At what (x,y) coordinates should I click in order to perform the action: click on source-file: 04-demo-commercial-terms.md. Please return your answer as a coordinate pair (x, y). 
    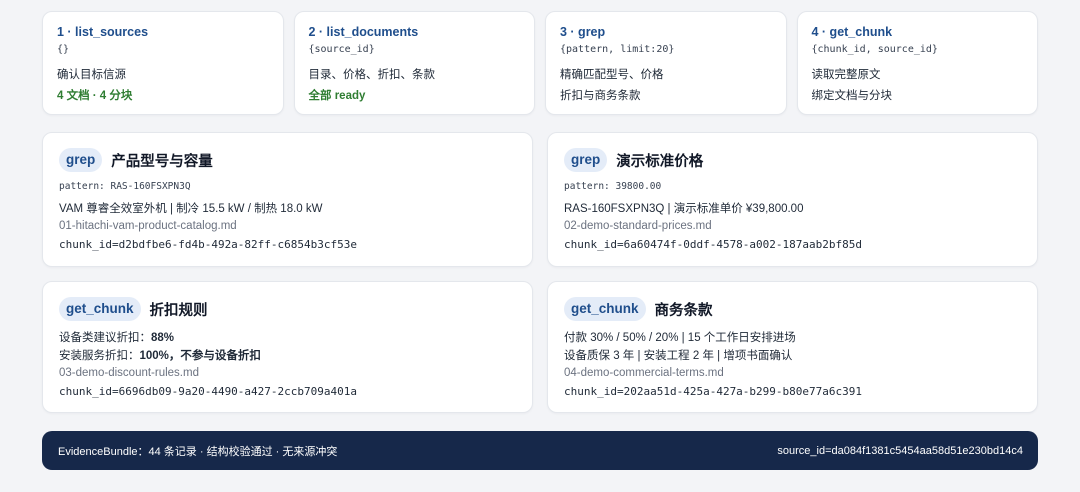
    Looking at the image, I should click on (644, 373).